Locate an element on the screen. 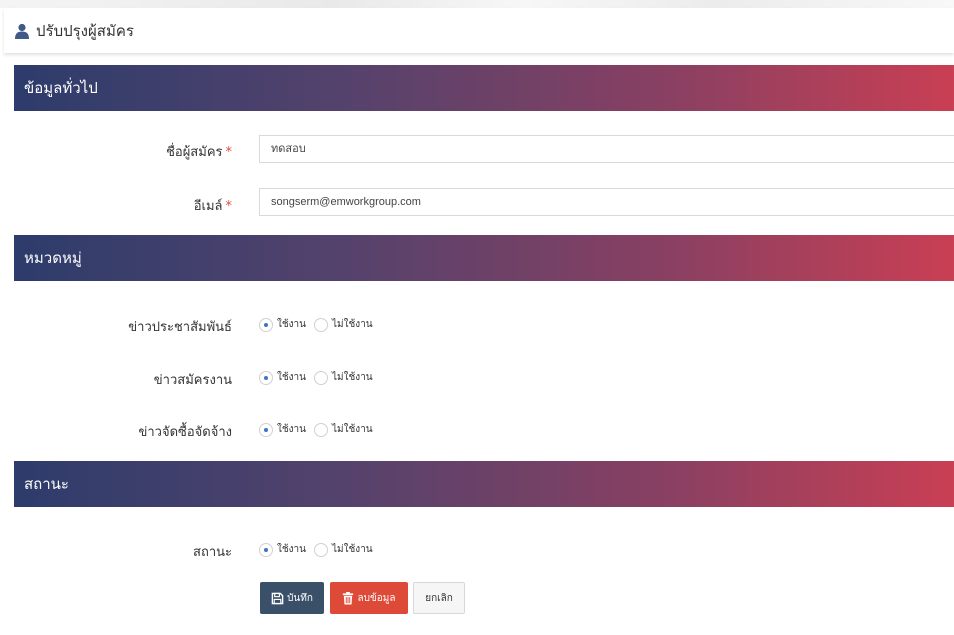  category-radio-group-jobs: ใช้งาน ไม่ใช้งาน is located at coordinates (320, 377).